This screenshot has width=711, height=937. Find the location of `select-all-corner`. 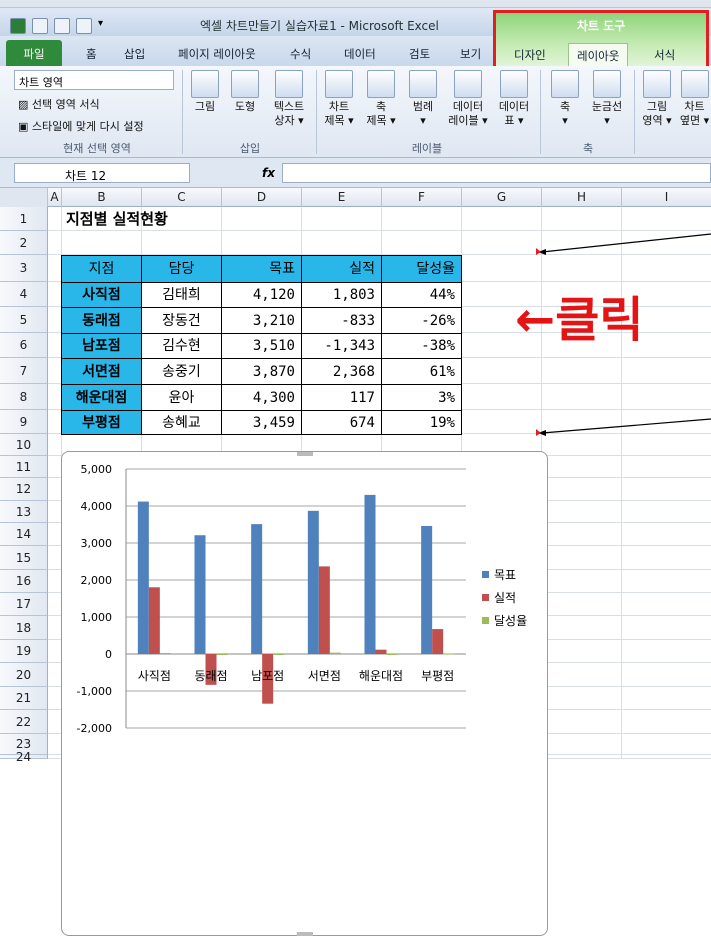

select-all-corner is located at coordinates (24, 197).